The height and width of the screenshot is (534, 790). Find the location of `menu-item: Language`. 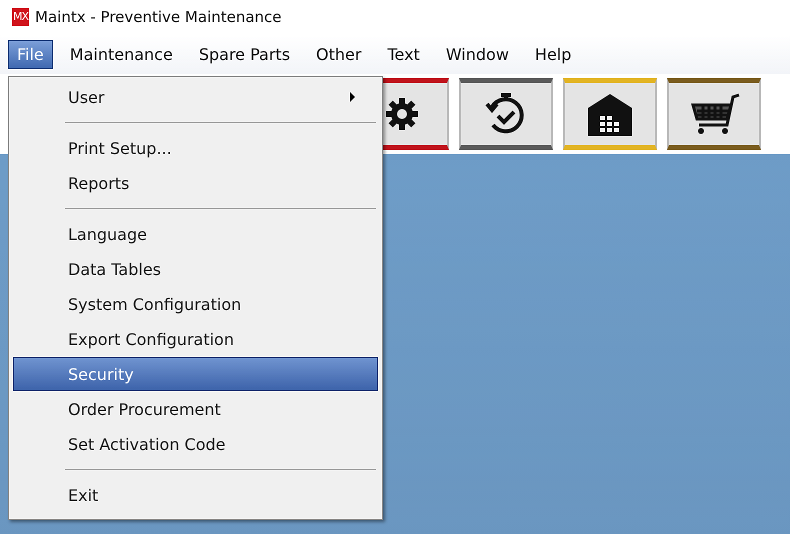

menu-item: Language is located at coordinates (195, 234).